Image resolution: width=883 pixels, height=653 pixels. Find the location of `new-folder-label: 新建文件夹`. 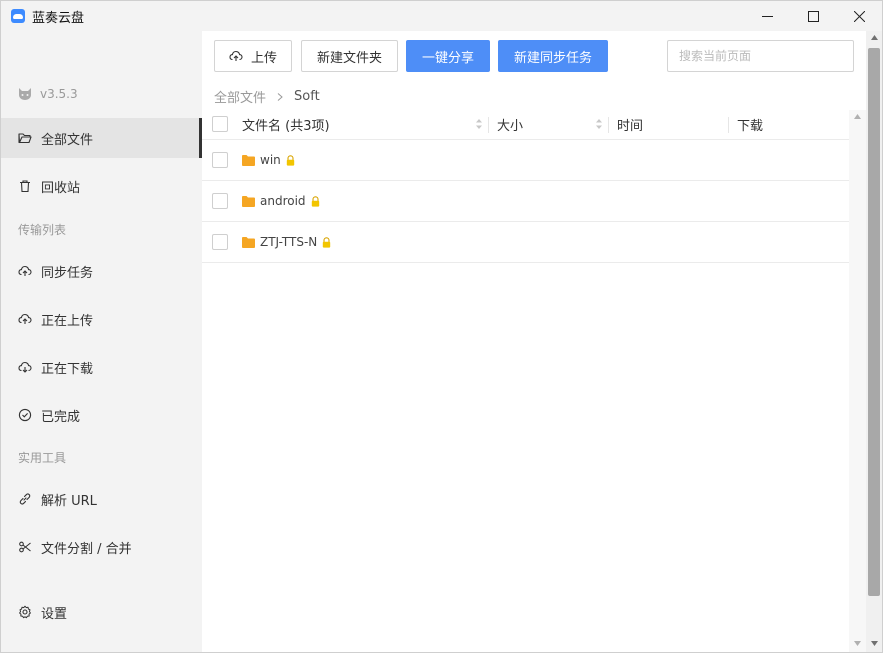

new-folder-label: 新建文件夹 is located at coordinates (349, 58).